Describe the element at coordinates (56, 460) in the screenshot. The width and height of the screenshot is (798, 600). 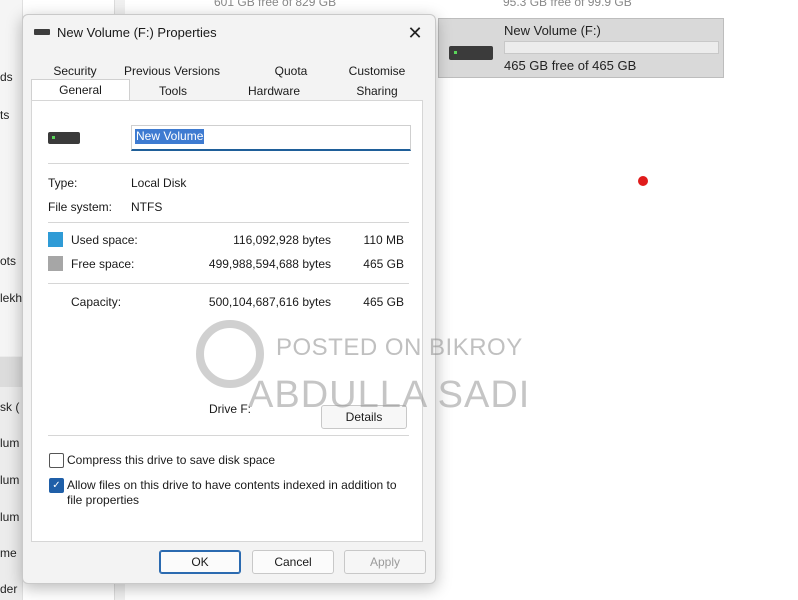
I see `compress-checkbox` at that location.